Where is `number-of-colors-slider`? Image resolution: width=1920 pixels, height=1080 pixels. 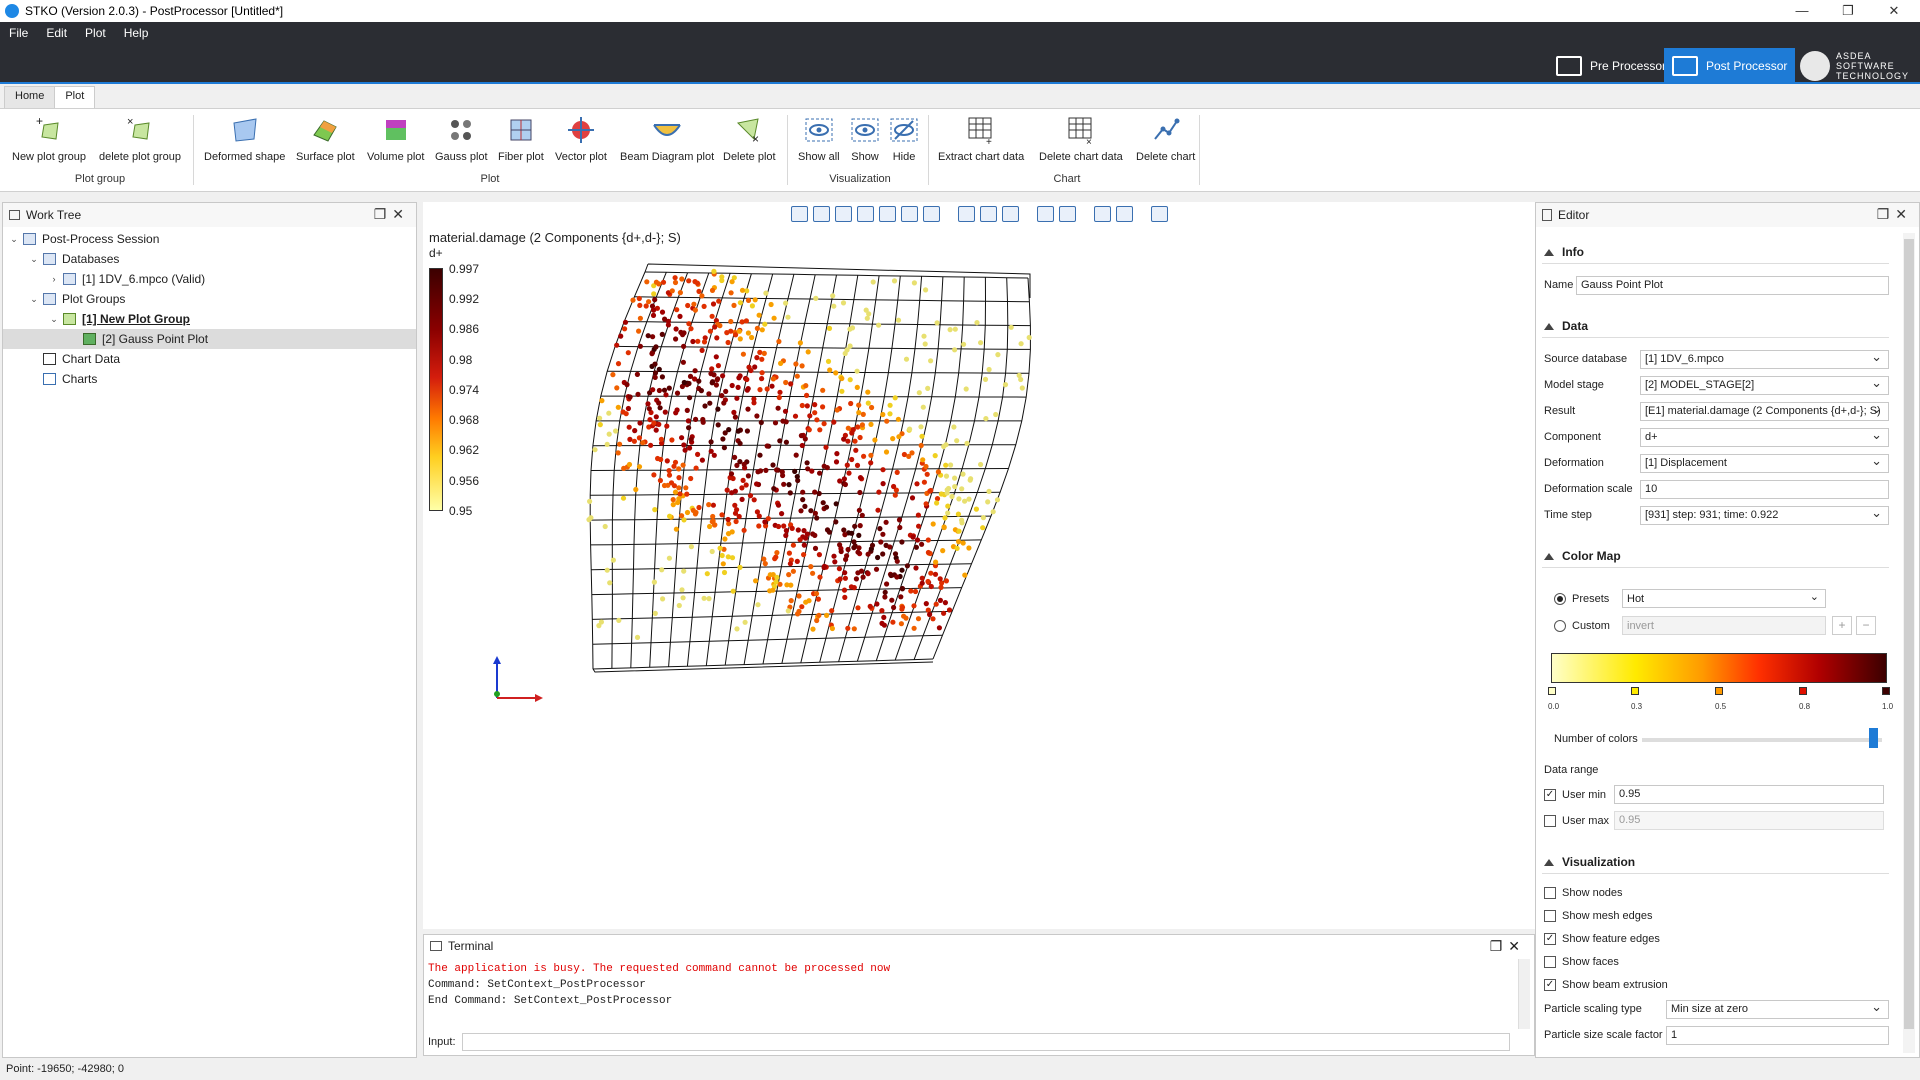 number-of-colors-slider is located at coordinates (1762, 740).